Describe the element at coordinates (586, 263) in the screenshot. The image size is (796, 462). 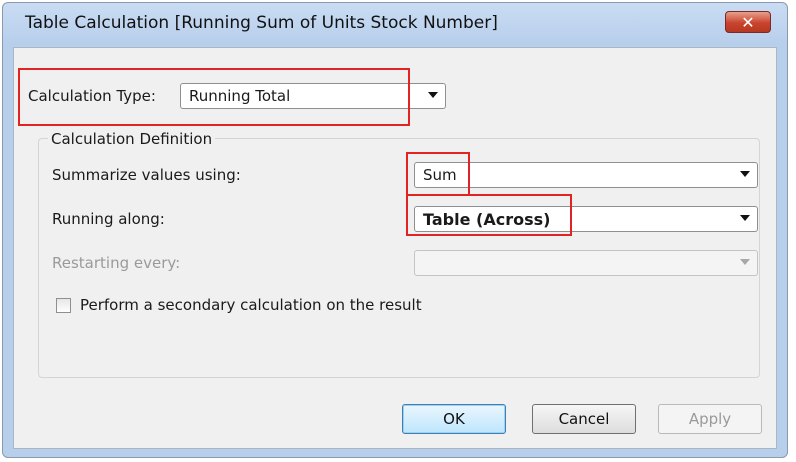
I see `restarting-every-select` at that location.